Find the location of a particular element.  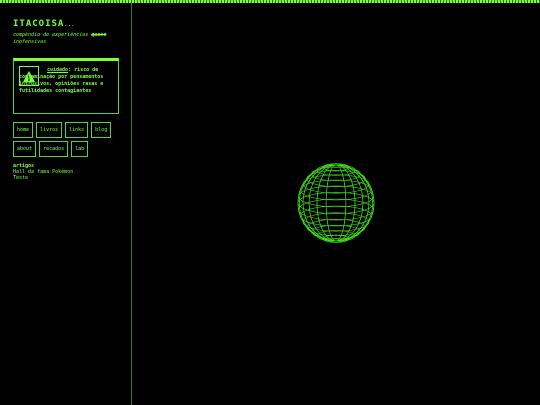

nav-links-button: links is located at coordinates (77, 130).